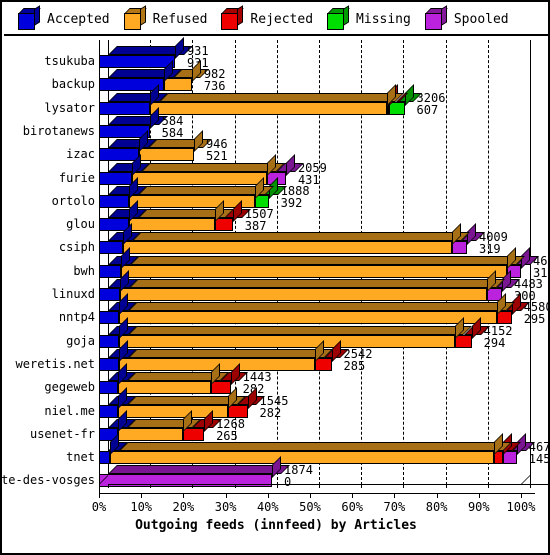 This screenshot has width=550, height=555. What do you see at coordinates (270, 412) in the screenshot?
I see `bar-value-secondary: 282` at bounding box center [270, 412].